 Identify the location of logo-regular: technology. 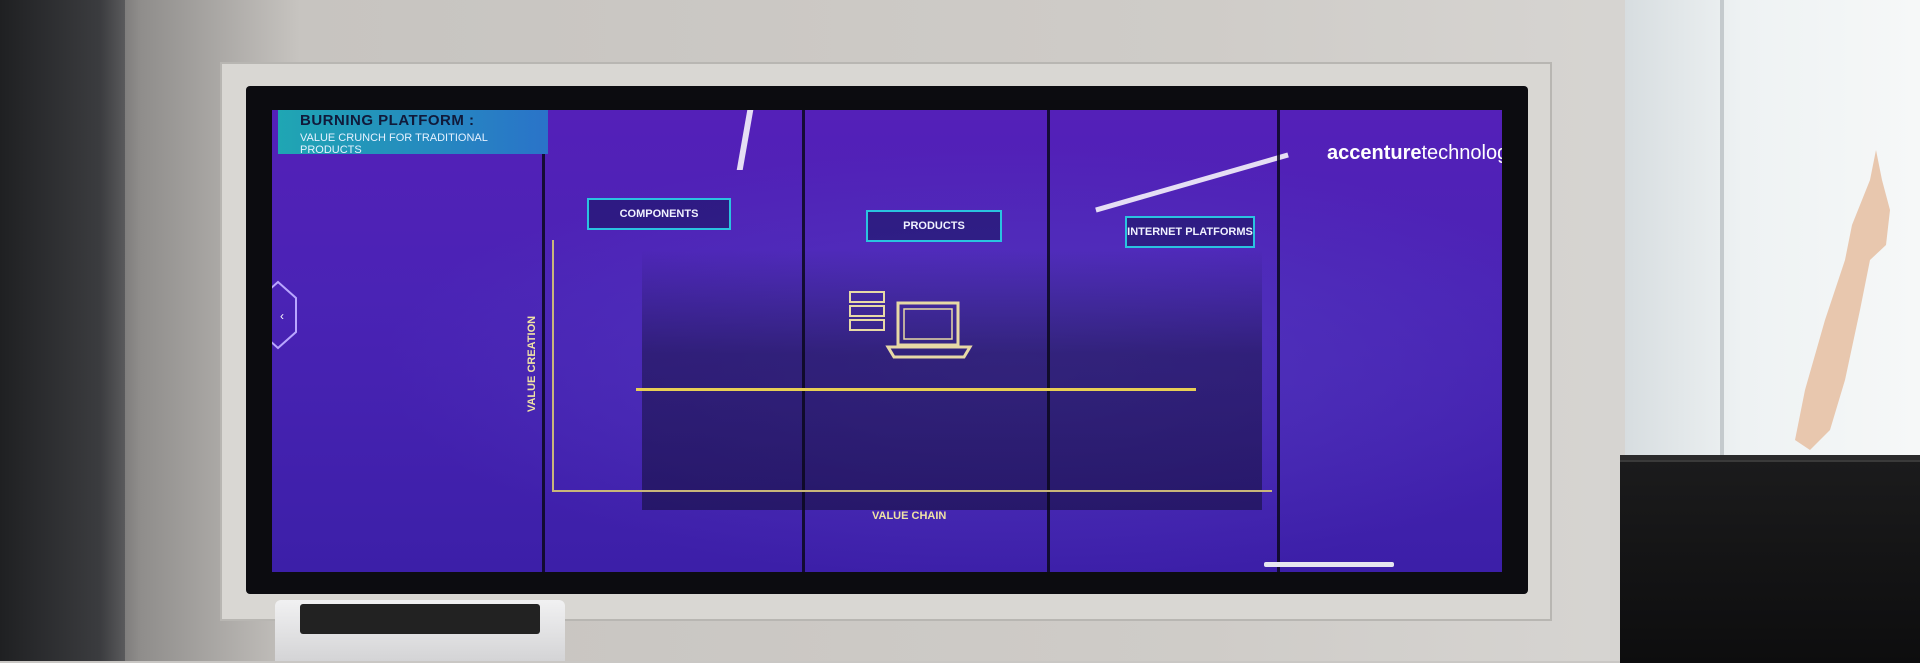
(1462, 153).